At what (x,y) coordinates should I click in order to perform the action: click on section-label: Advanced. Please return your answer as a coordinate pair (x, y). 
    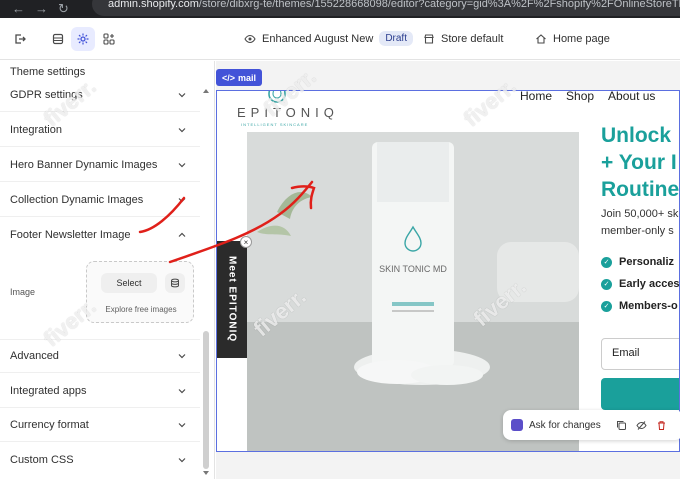
    Looking at the image, I should click on (34, 356).